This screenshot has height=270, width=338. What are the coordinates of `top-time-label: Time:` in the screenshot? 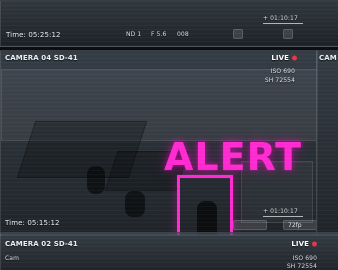 It's located at (16, 35).